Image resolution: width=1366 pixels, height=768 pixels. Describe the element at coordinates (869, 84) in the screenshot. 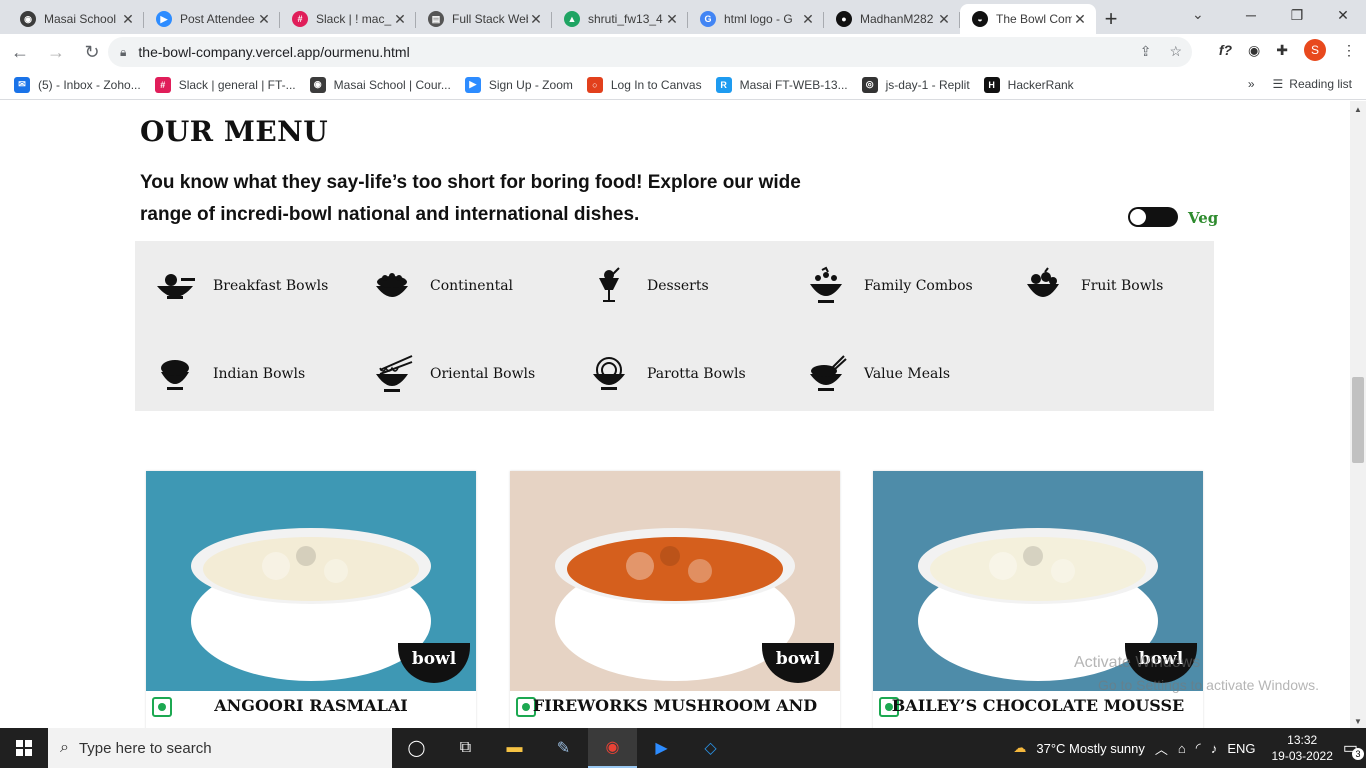

I see `bookmark-favicon-icon: ◎` at that location.